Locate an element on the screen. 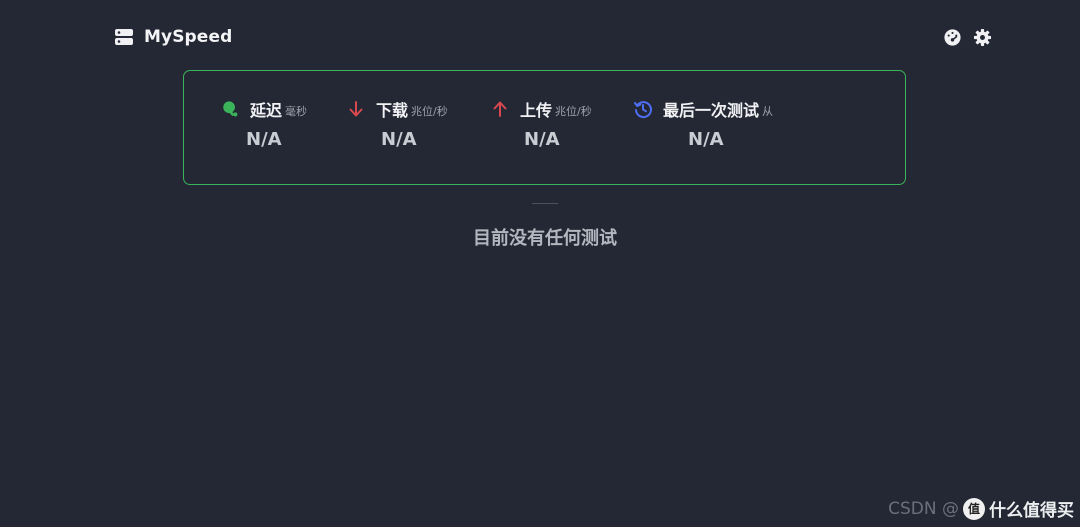  stat-download-unit: 兆位/秒 is located at coordinates (429, 111).